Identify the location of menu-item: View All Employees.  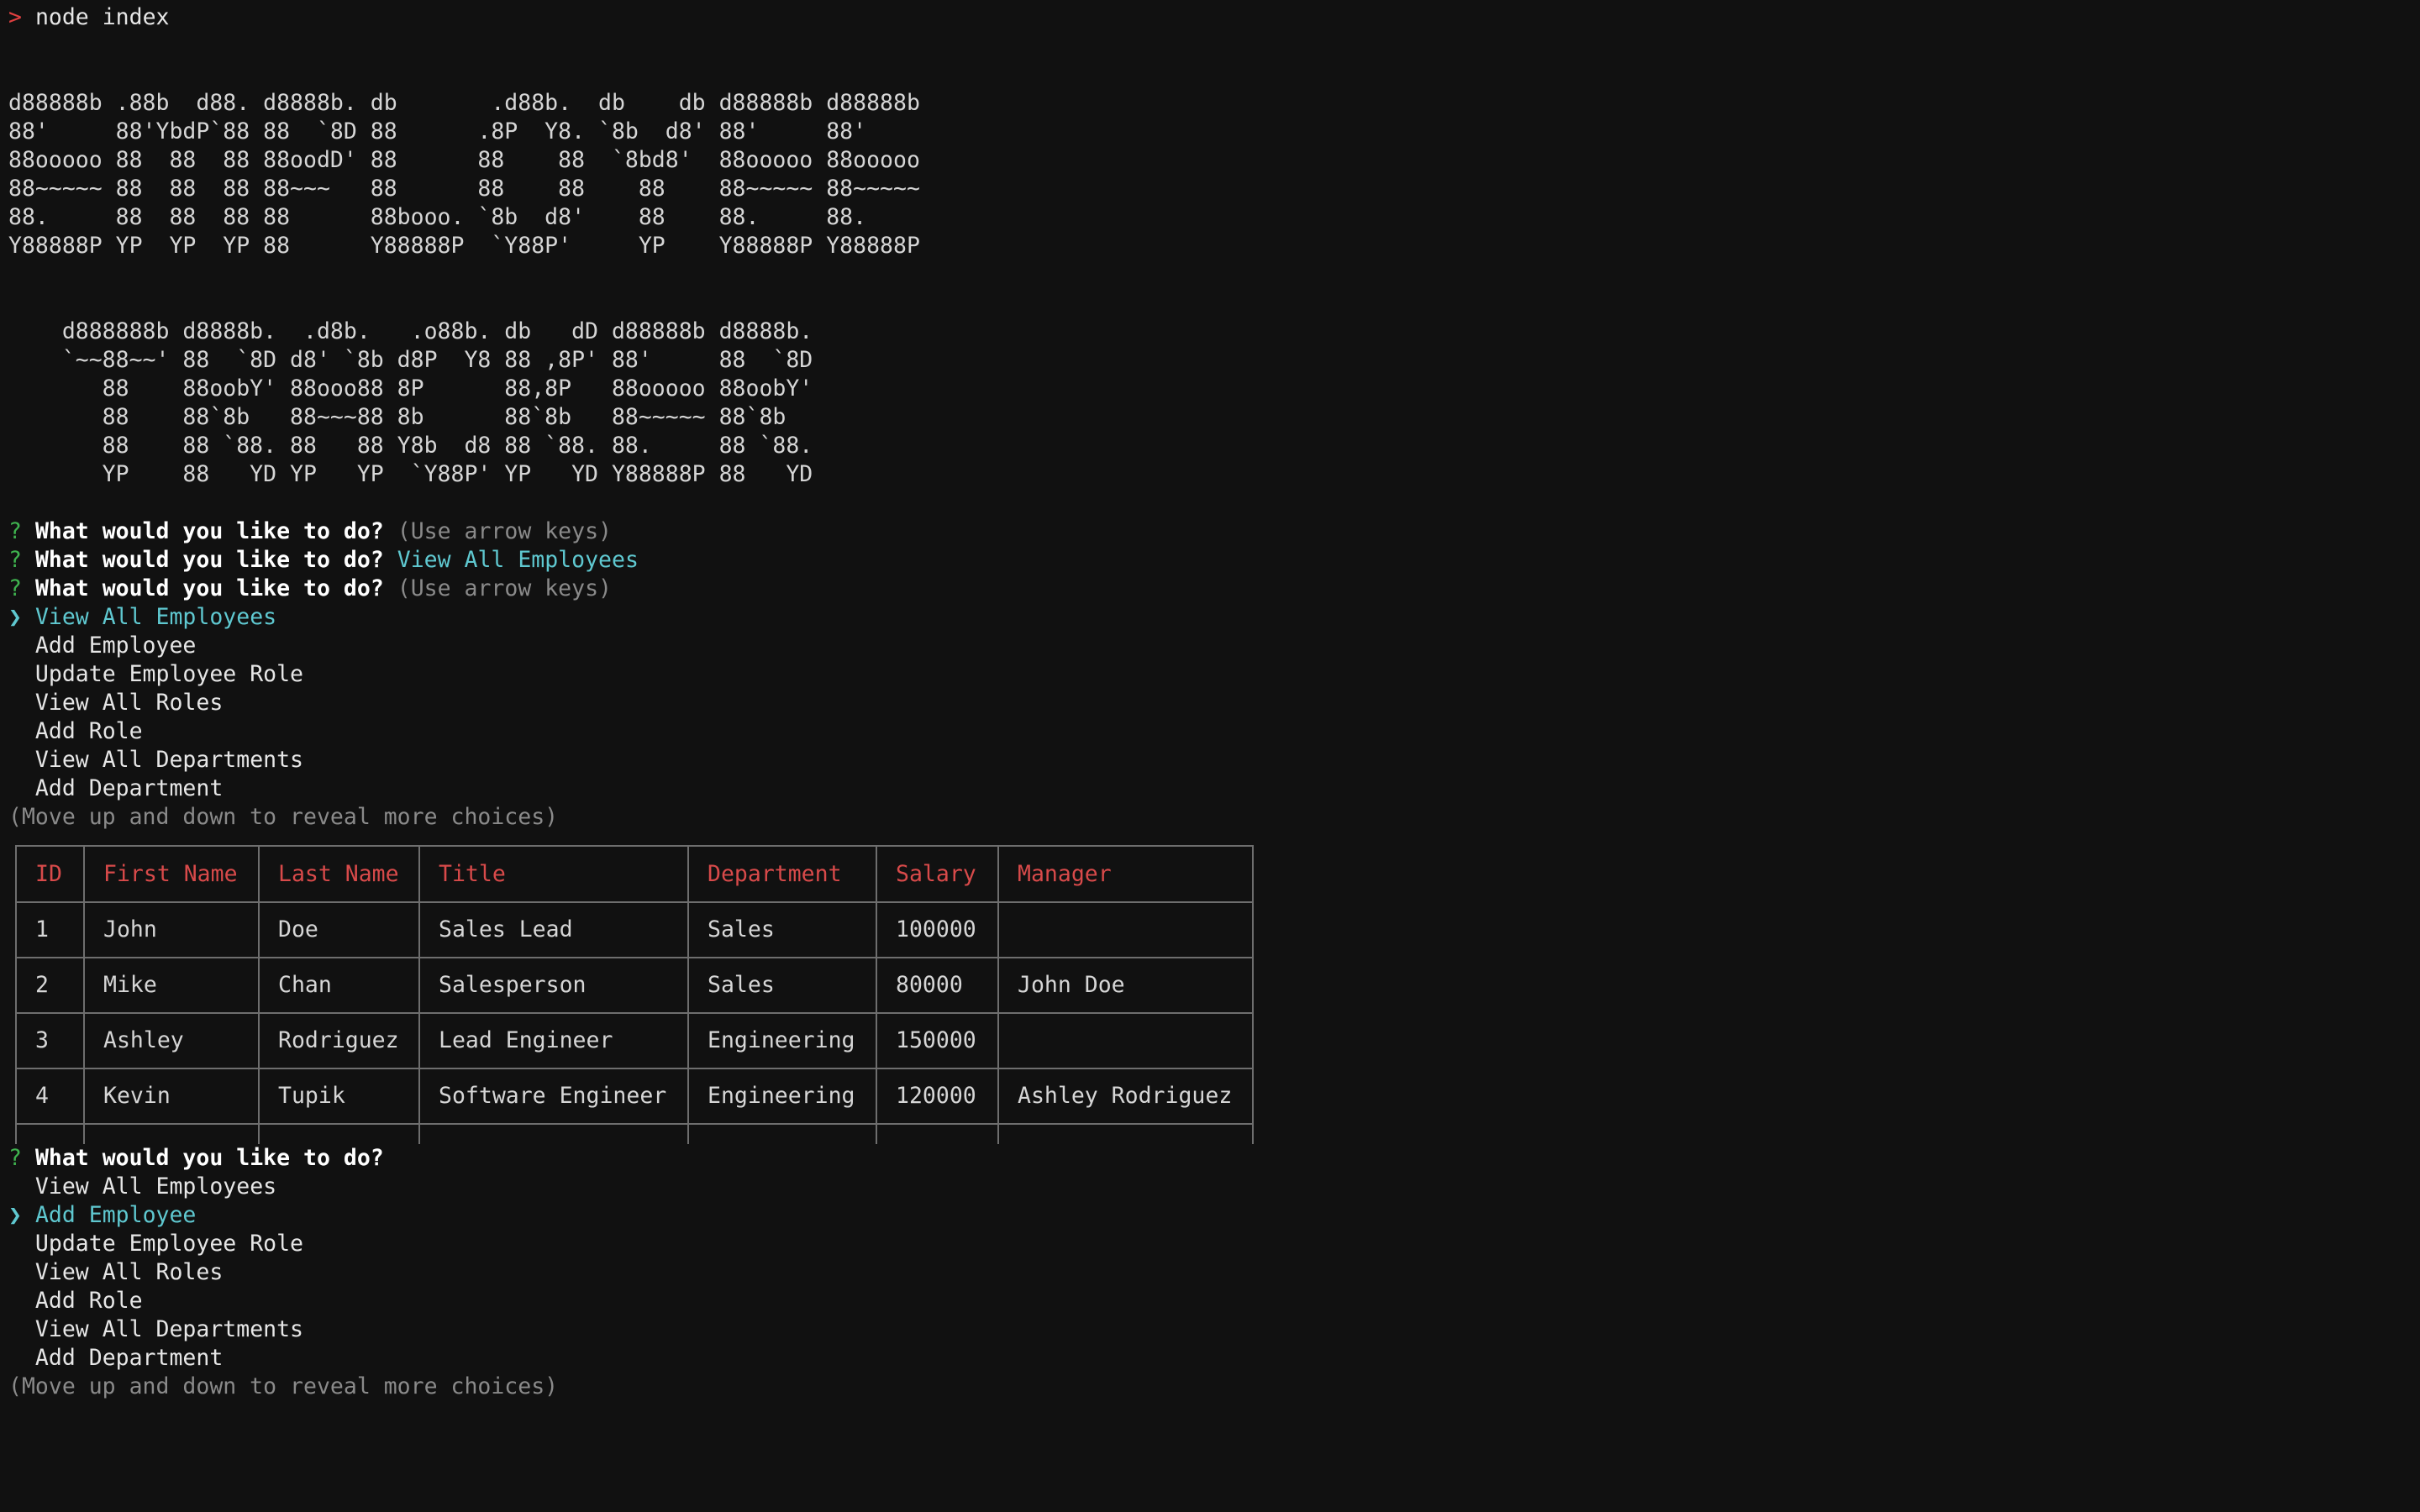
(142, 1187).